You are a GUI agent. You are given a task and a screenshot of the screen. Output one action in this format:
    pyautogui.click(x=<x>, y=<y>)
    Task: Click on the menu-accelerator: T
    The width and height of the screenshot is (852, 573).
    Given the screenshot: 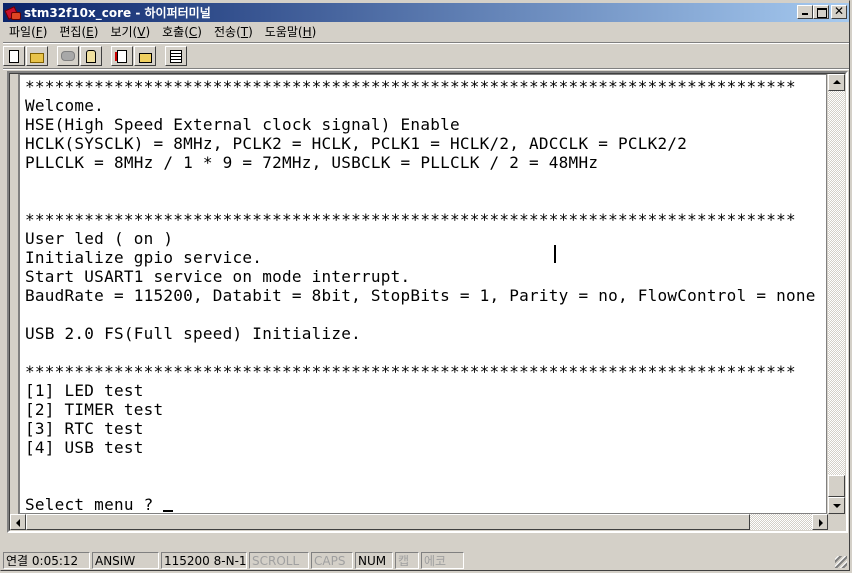 What is the action you would take?
    pyautogui.click(x=244, y=32)
    